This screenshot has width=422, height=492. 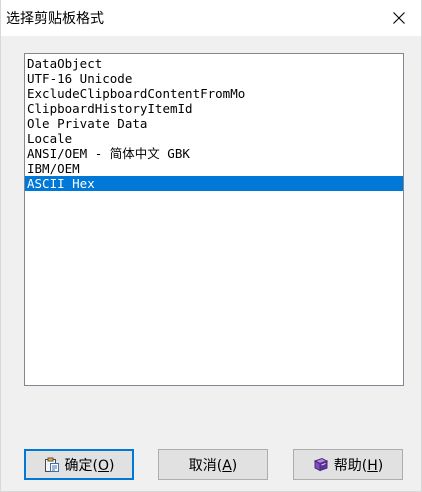 I want to click on list-item-ascii-hex: ASCII Hex, so click(x=214, y=183).